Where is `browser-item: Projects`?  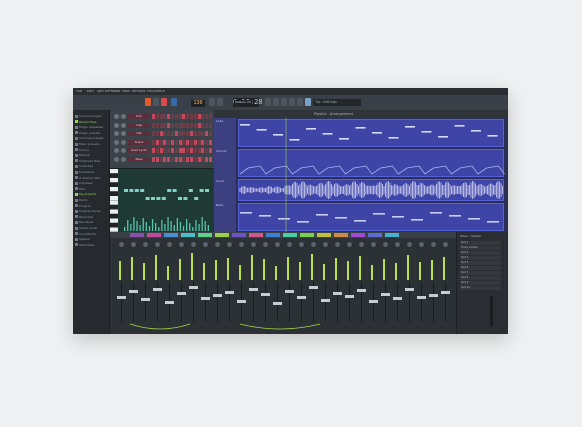
browser-item: Projects is located at coordinates (85, 206).